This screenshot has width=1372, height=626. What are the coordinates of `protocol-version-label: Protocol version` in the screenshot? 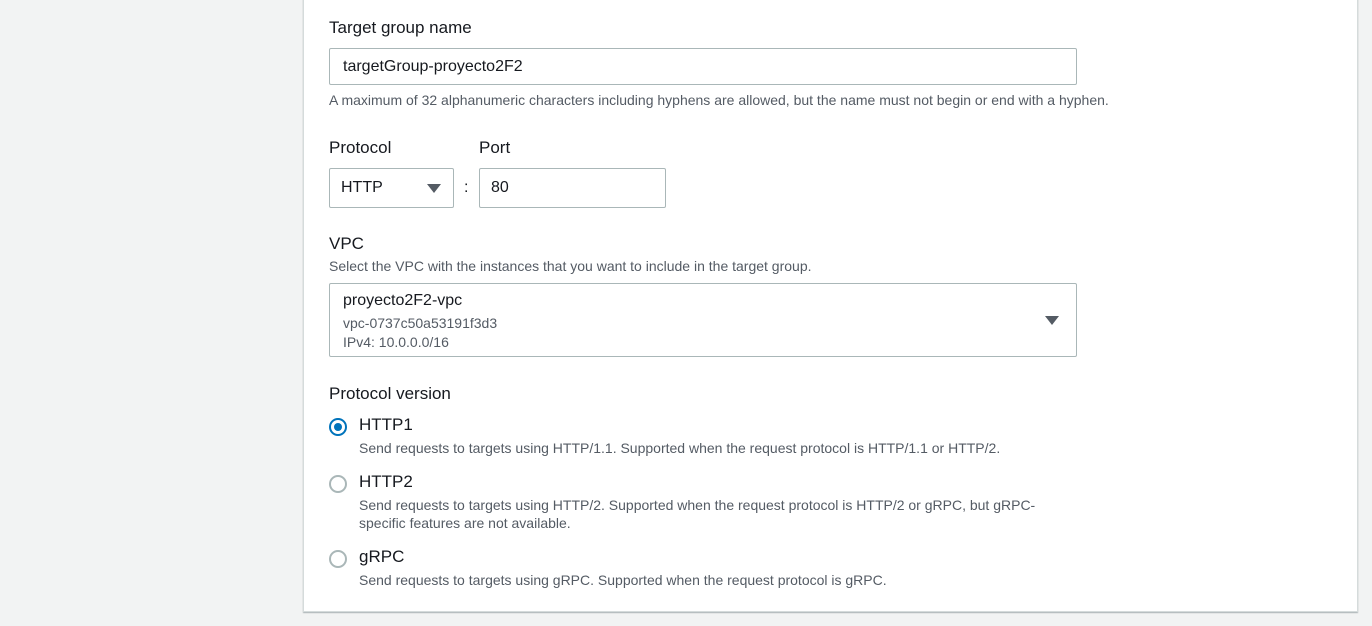 It's located at (390, 393).